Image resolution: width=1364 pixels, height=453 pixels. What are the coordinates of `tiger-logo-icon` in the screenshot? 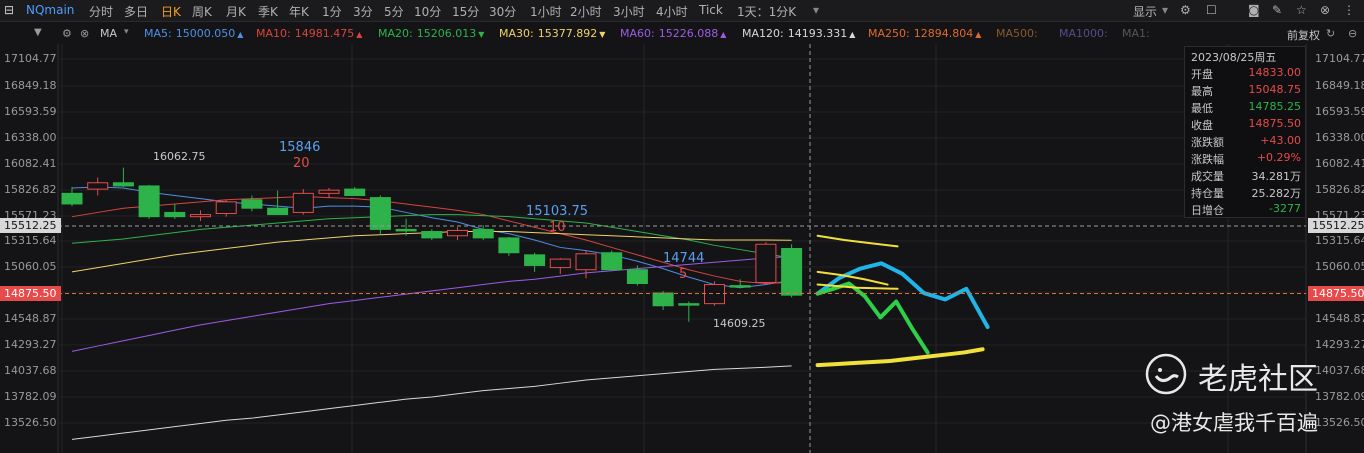 It's located at (1166, 374).